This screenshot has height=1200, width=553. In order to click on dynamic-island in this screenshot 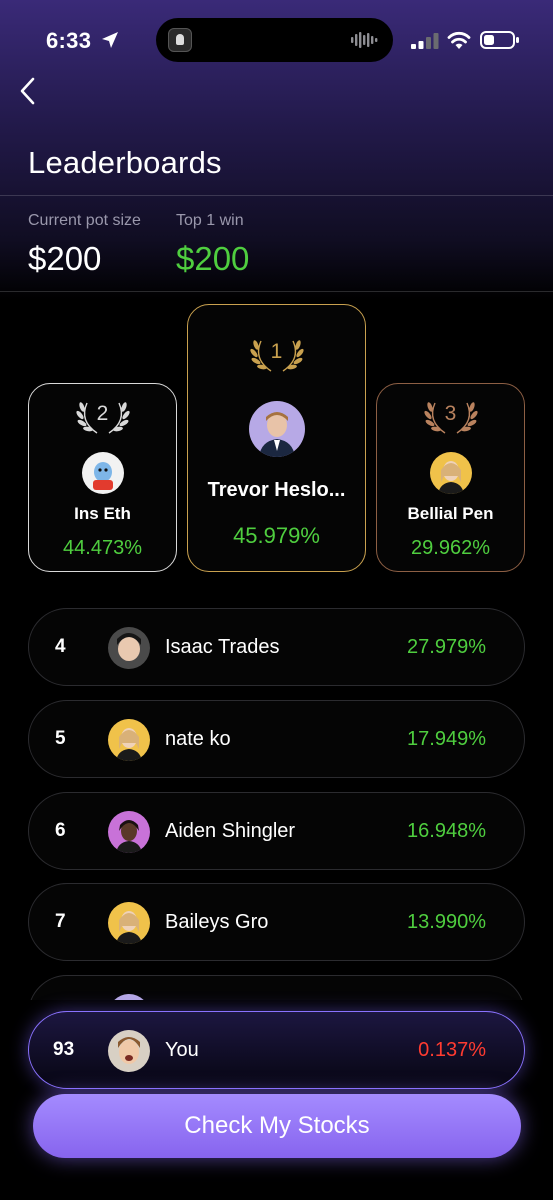, I will do `click(274, 40)`.